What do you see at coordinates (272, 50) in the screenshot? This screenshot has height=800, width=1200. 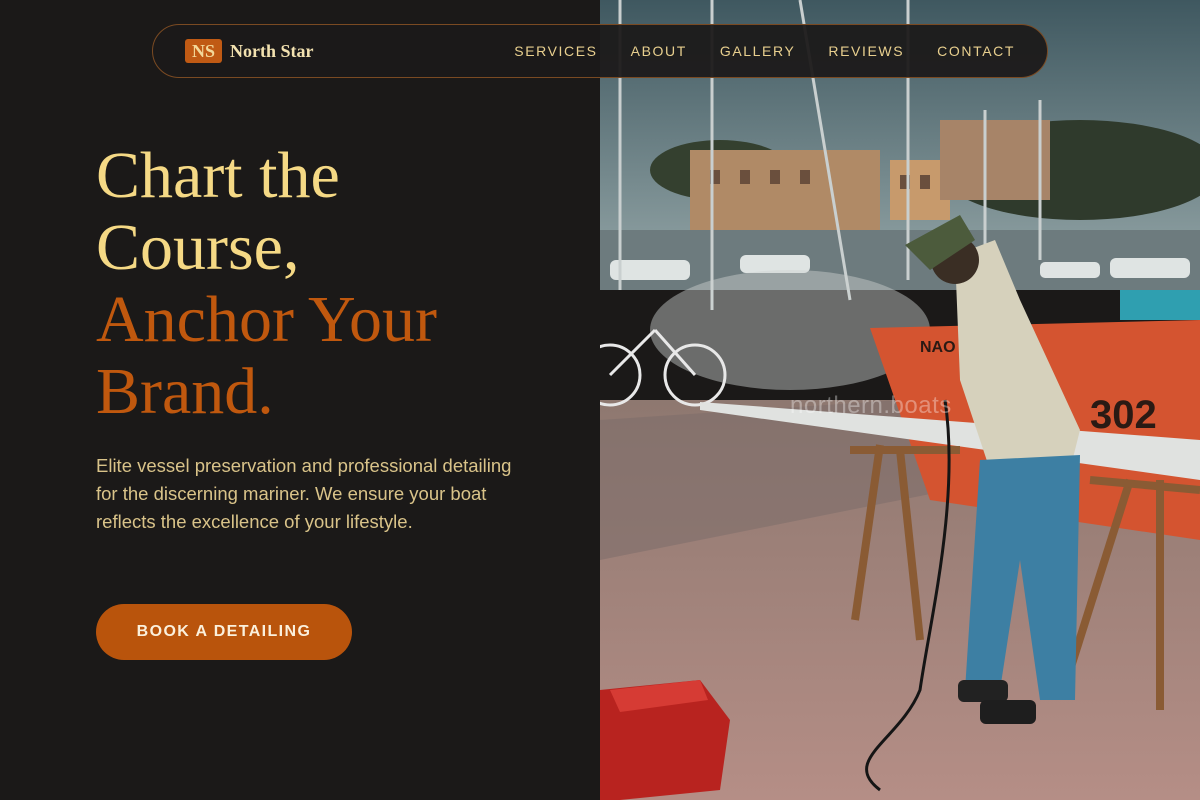 I see `brand-name: North Star` at bounding box center [272, 50].